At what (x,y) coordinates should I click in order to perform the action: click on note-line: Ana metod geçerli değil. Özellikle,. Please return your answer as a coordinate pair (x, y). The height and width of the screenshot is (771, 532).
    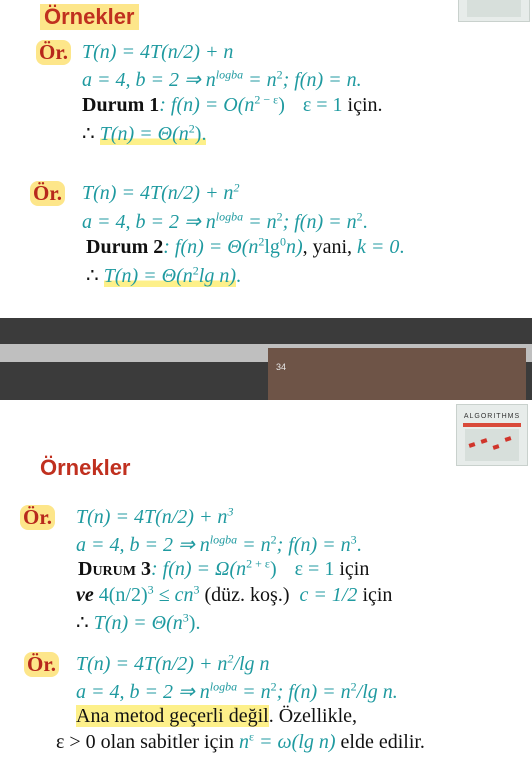
    Looking at the image, I should click on (217, 716).